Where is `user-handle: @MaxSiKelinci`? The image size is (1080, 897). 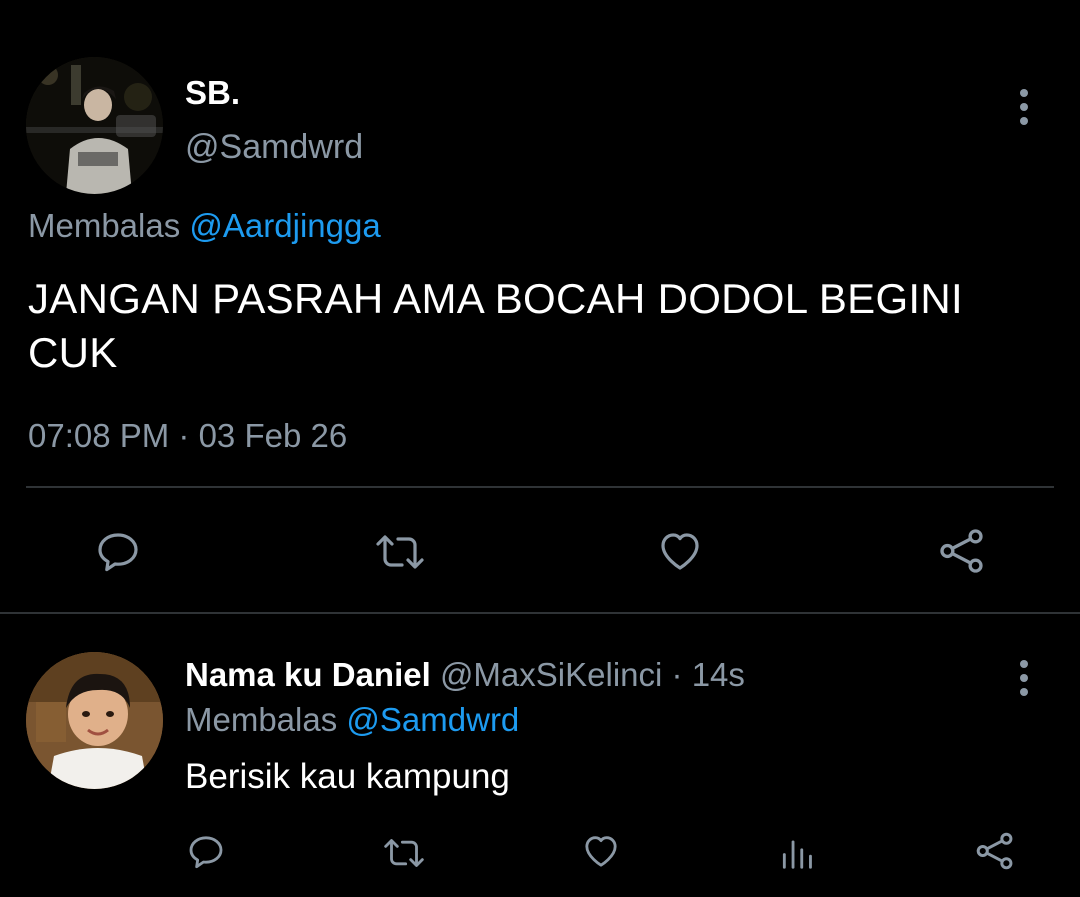 user-handle: @MaxSiKelinci is located at coordinates (551, 674).